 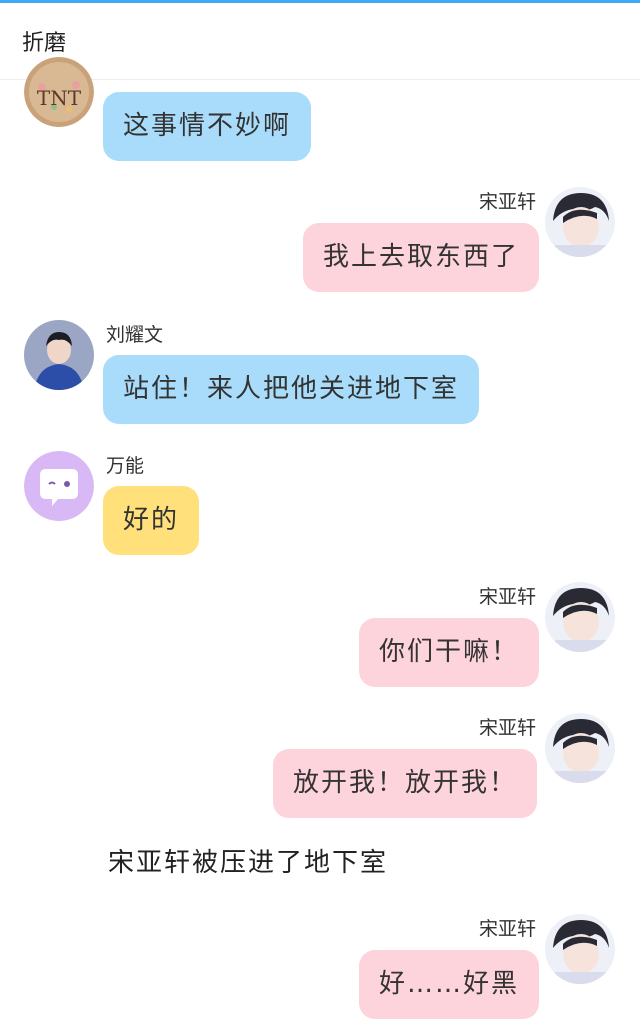 I want to click on chat-header: 折磨, so click(x=320, y=41).